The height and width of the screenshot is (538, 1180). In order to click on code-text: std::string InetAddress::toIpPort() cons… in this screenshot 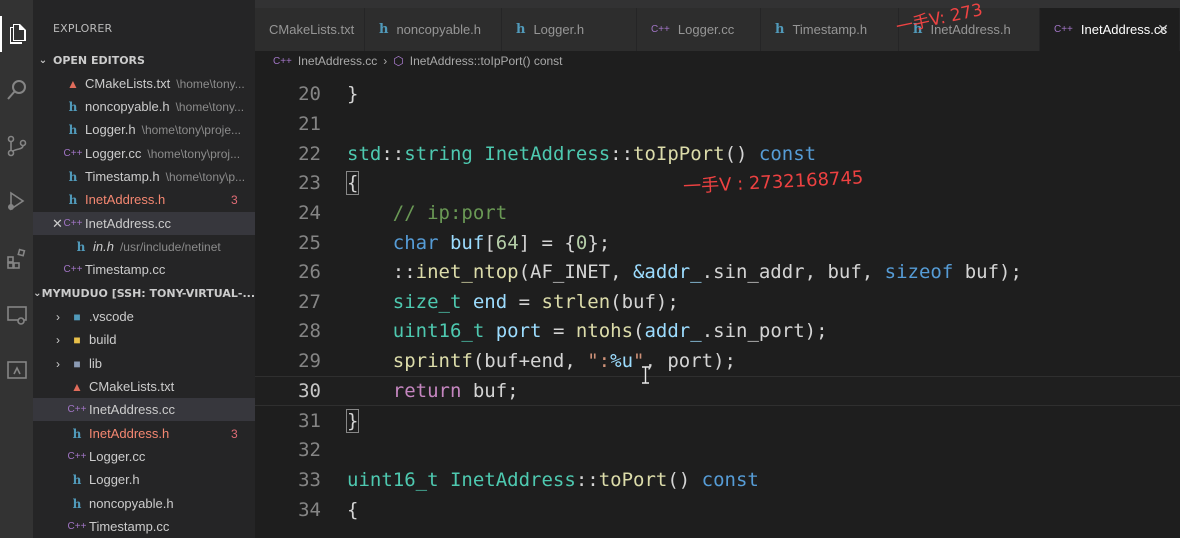, I will do `click(582, 153)`.